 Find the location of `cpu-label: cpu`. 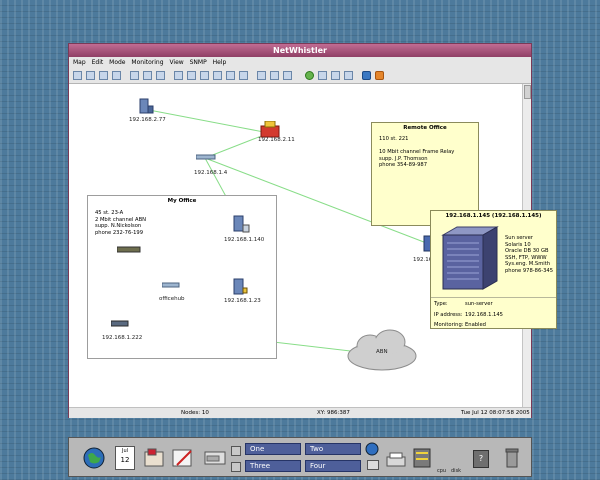

cpu-label: cpu is located at coordinates (442, 471).